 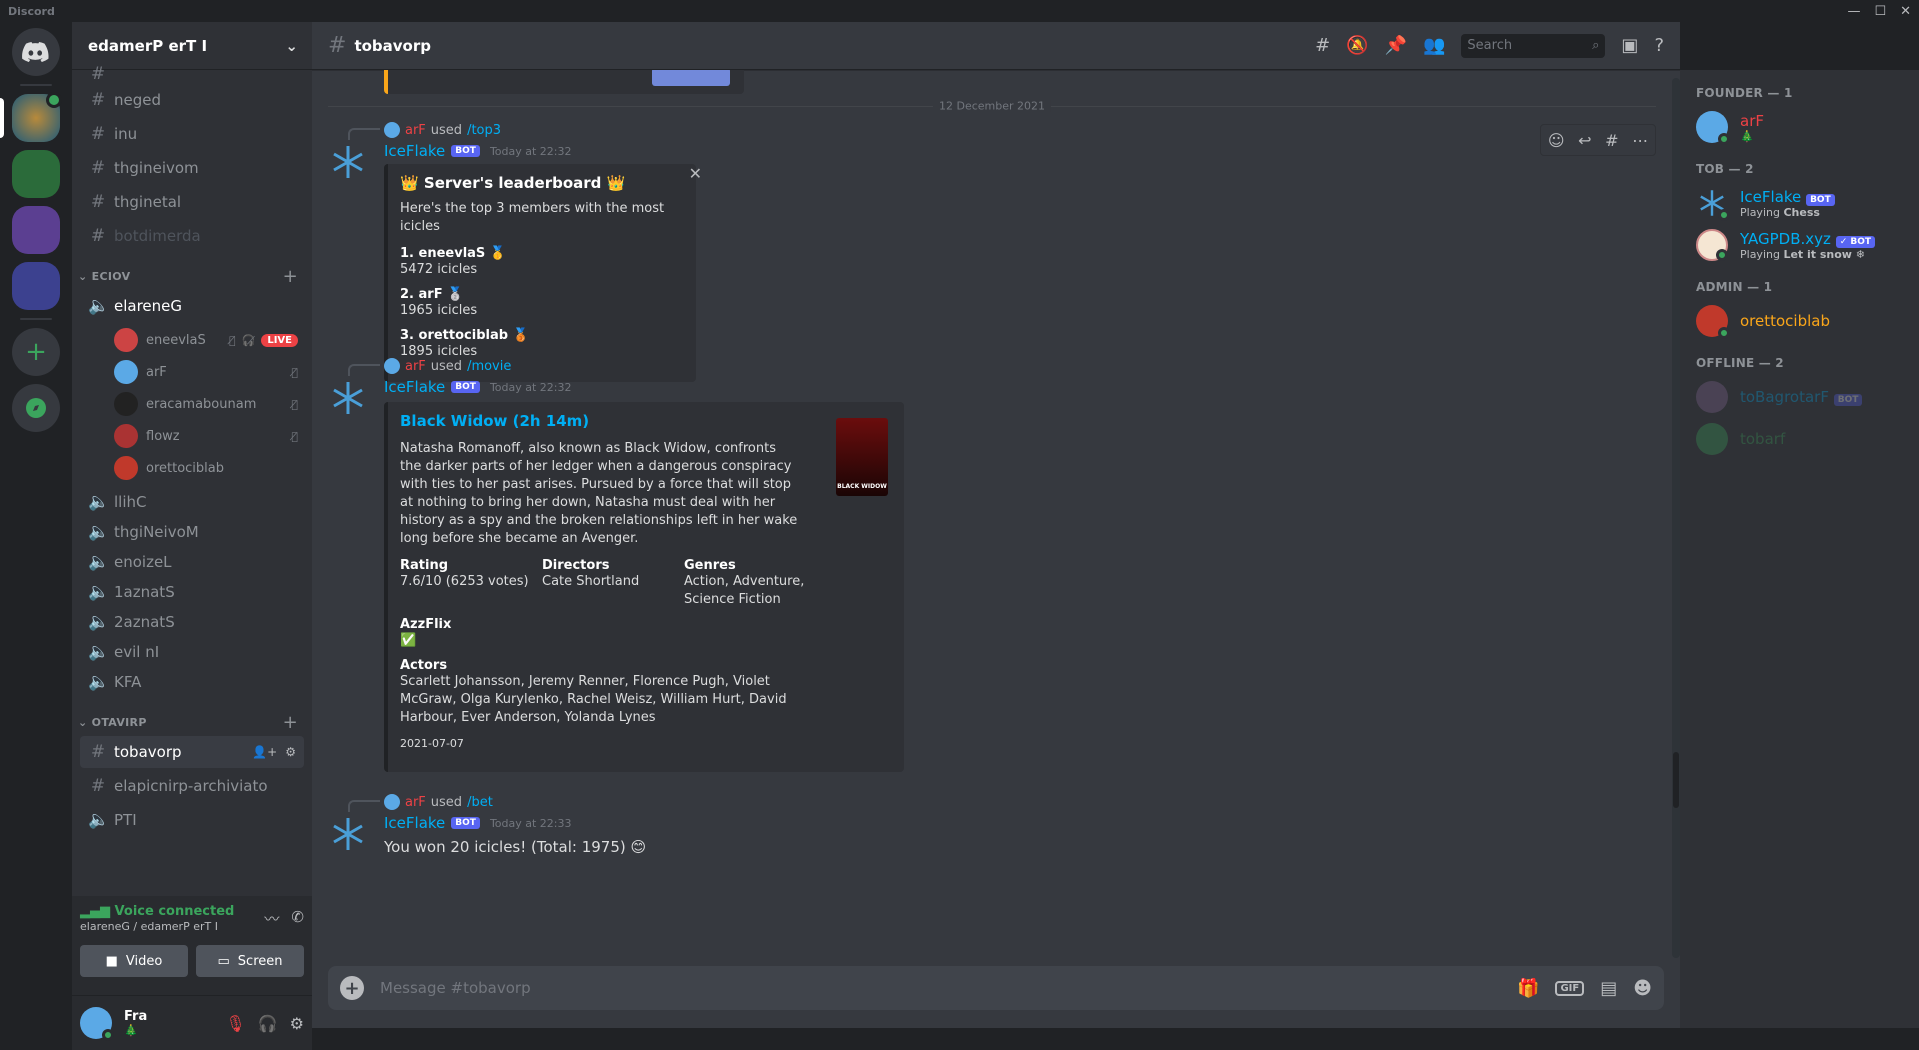 What do you see at coordinates (1659, 45) in the screenshot?
I see `help-icon: ?` at bounding box center [1659, 45].